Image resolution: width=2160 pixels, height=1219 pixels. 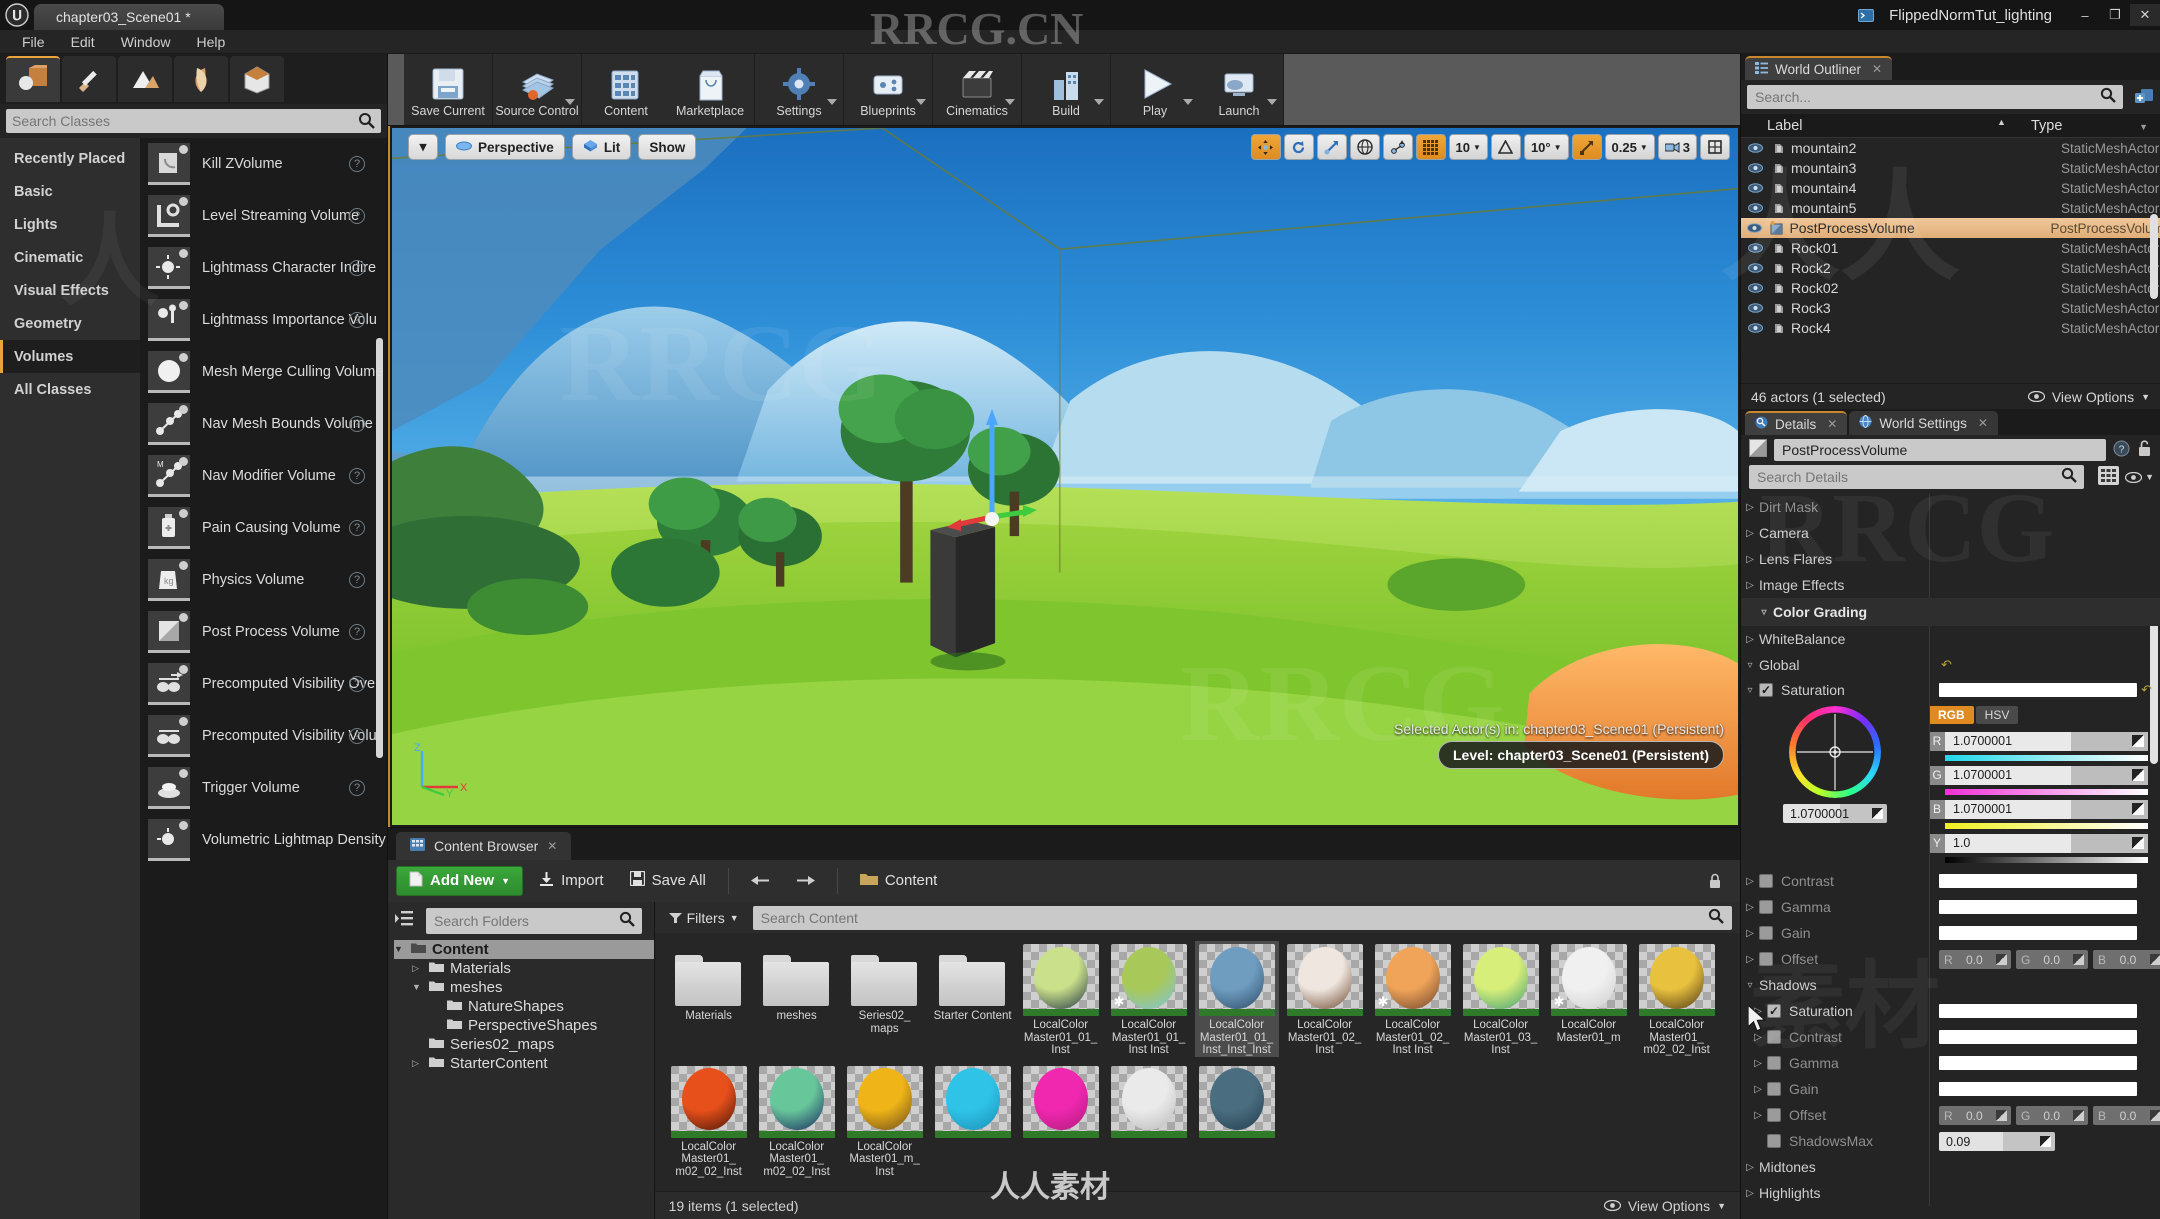 I want to click on search-content-field, so click(x=1242, y=917).